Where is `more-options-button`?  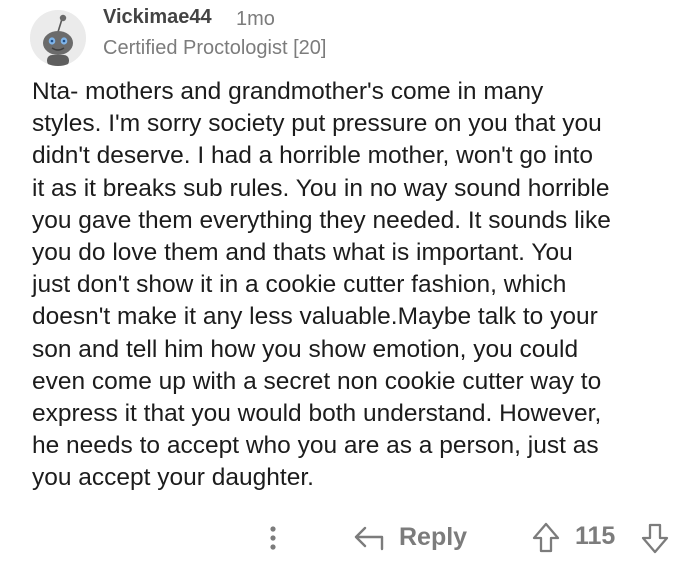 more-options-button is located at coordinates (273, 538).